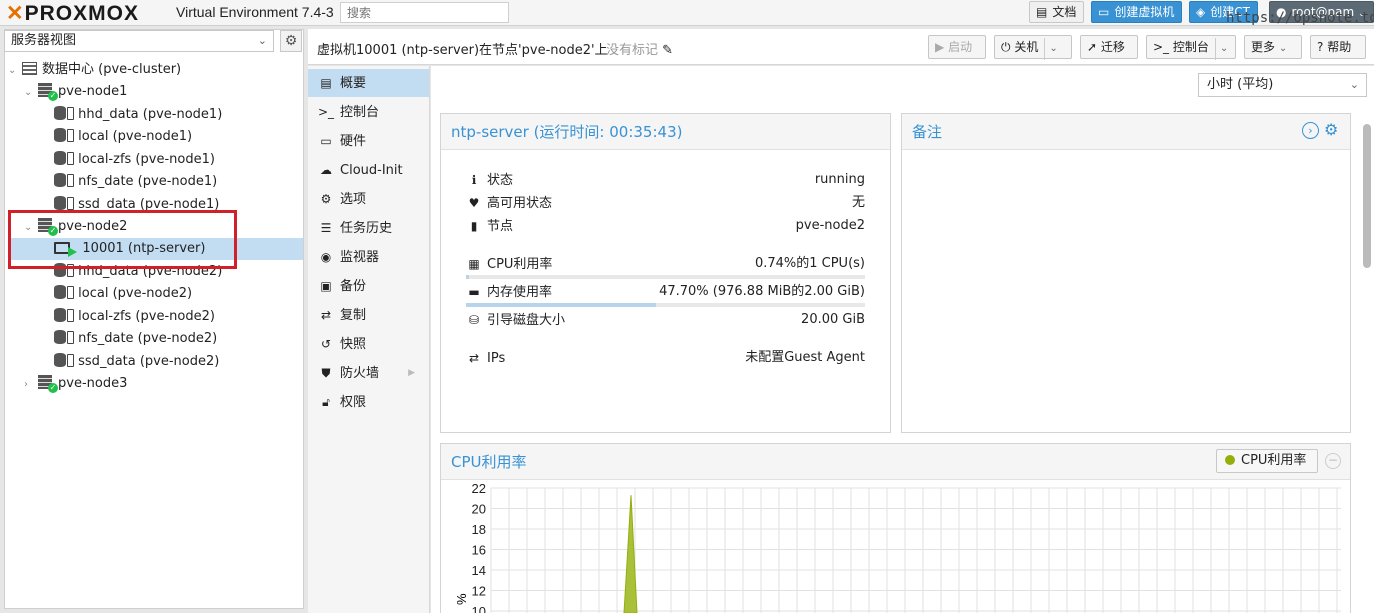  Describe the element at coordinates (1267, 461) in the screenshot. I see `legend-toggle-cpu: CPU利用率` at that location.